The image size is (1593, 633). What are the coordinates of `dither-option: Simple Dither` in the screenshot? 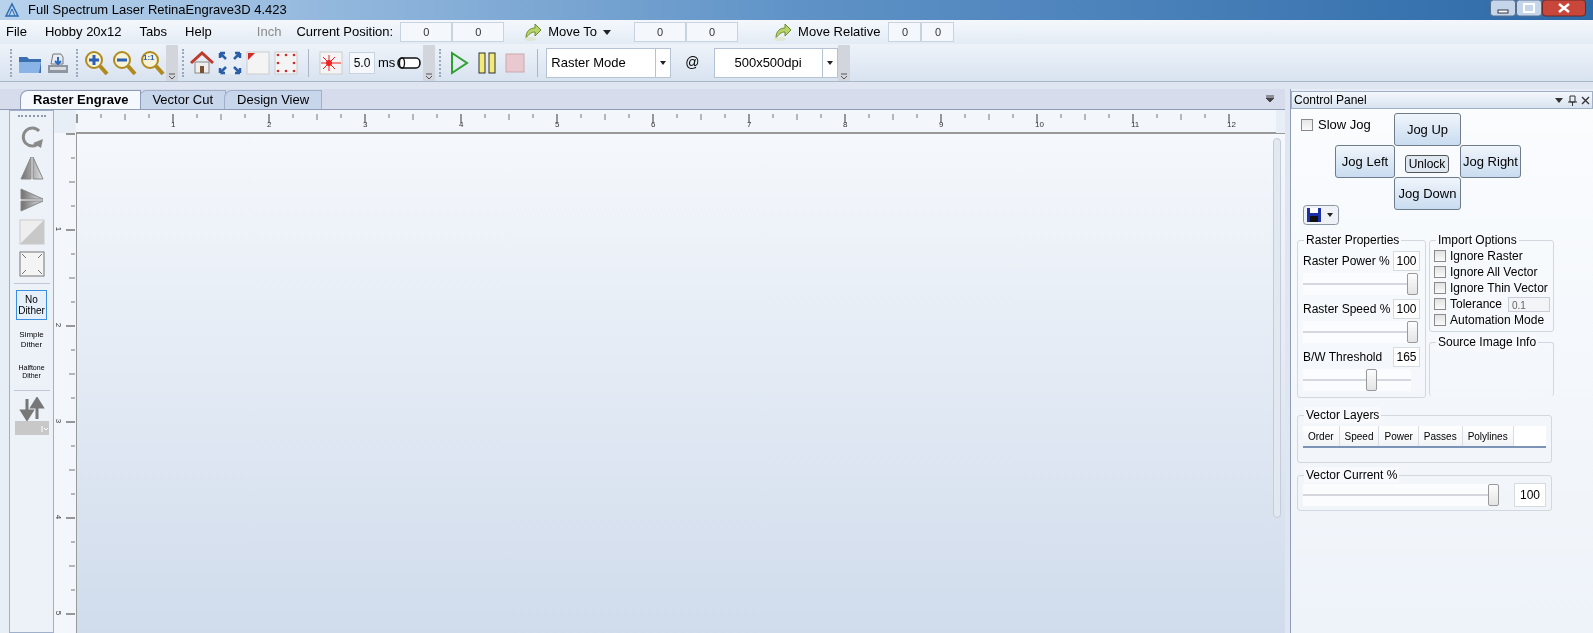 It's located at (31, 340).